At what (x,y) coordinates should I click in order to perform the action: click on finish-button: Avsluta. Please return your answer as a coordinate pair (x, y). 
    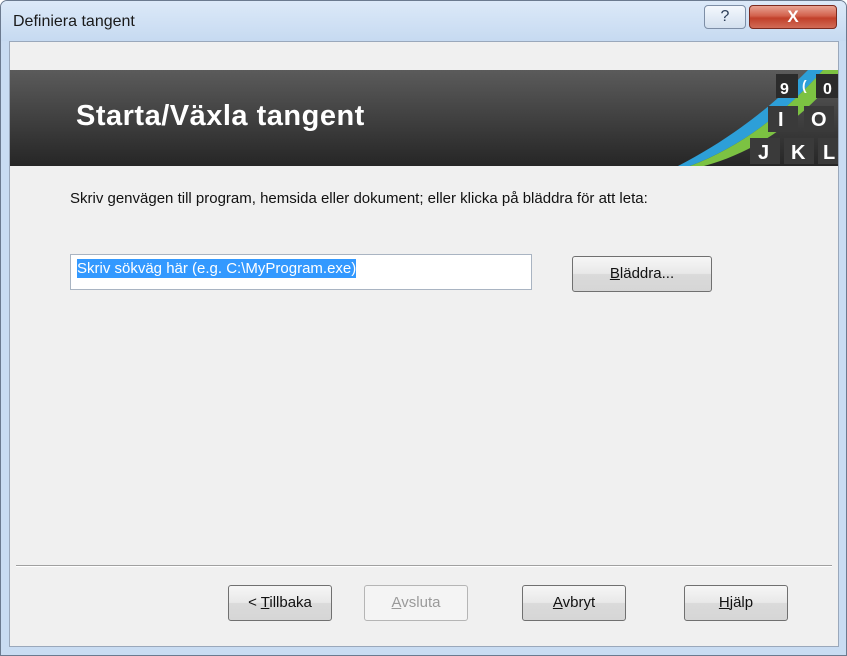
    Looking at the image, I should click on (416, 603).